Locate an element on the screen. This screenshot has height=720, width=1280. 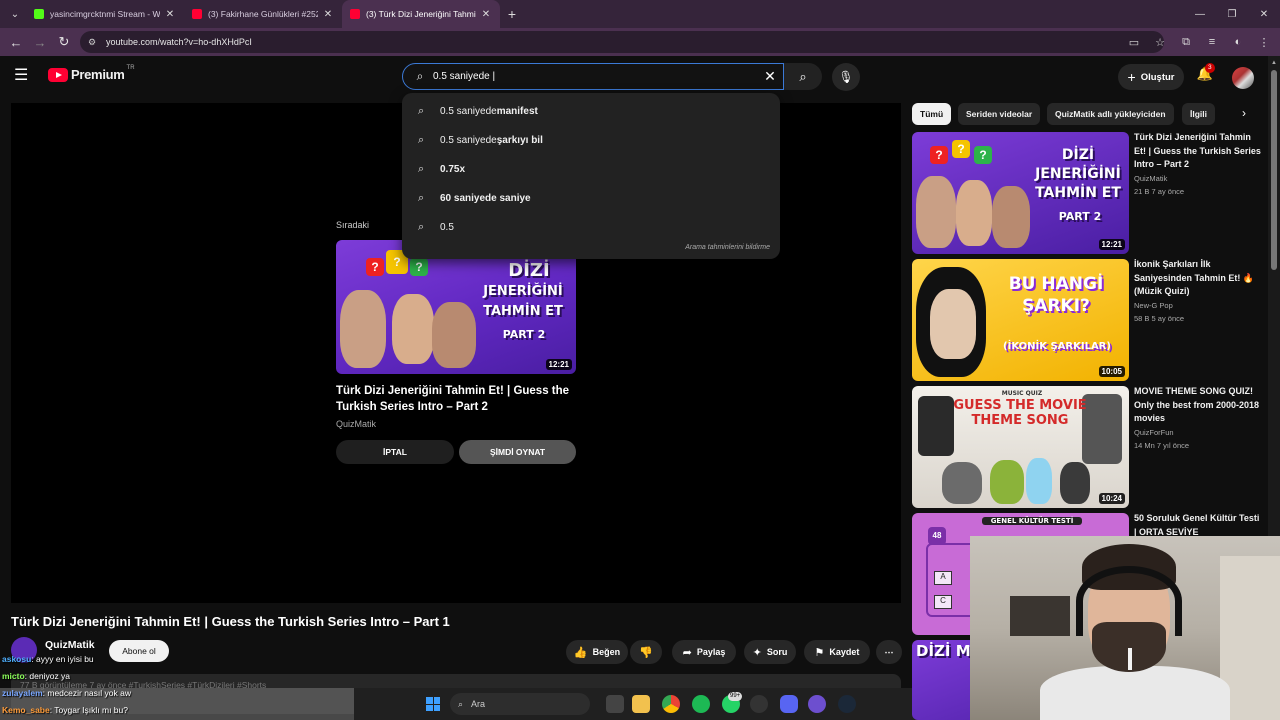
tab-fakirhane: (3) Fakirhane Günlükleri #252 | ✕ is located at coordinates (263, 14).